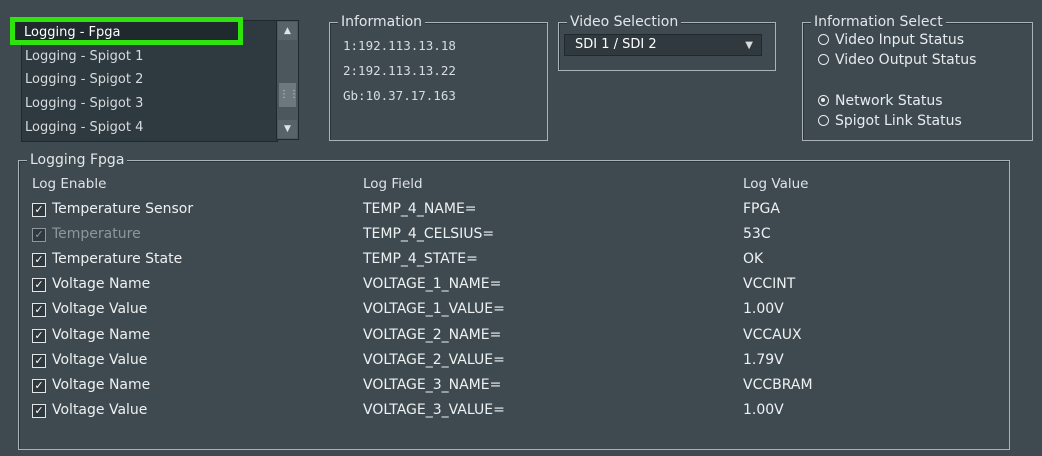 The height and width of the screenshot is (456, 1042). What do you see at coordinates (899, 40) in the screenshot?
I see `radio-label: Video Input Status` at bounding box center [899, 40].